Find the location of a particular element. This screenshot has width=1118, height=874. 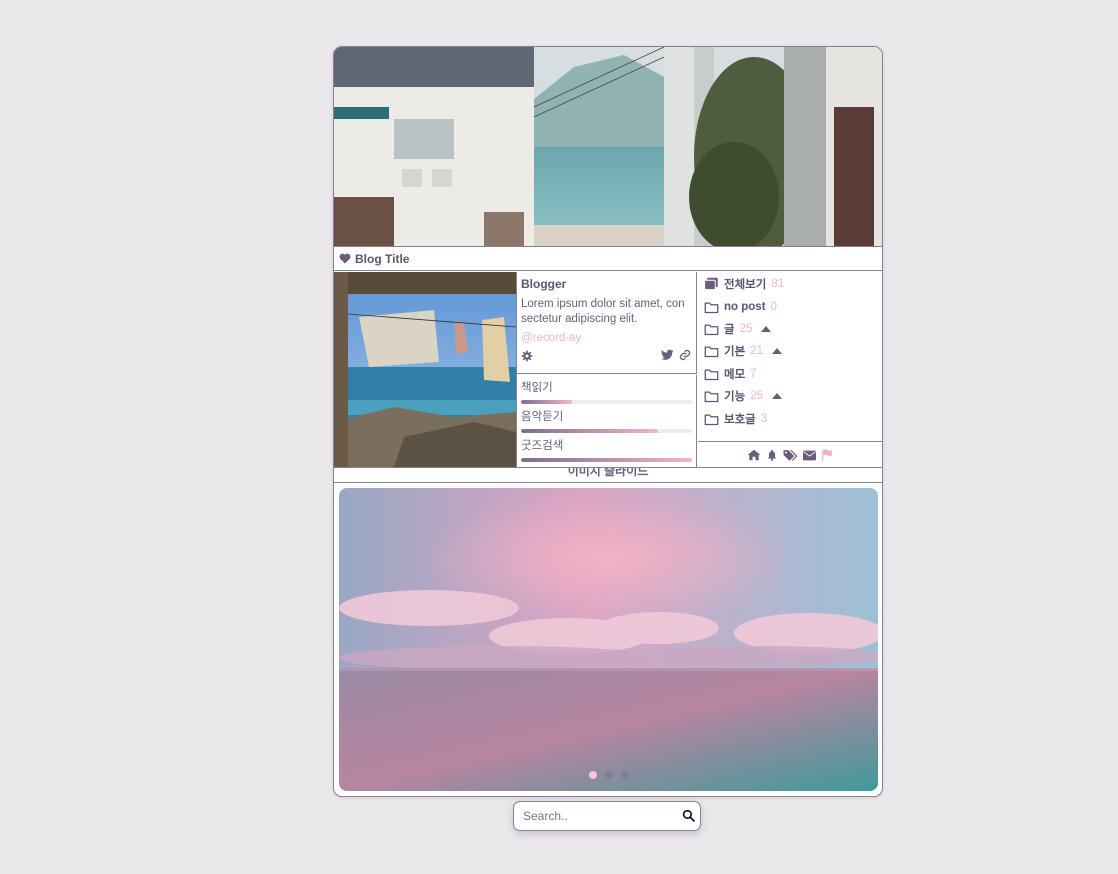

slider-dots is located at coordinates (608, 775).